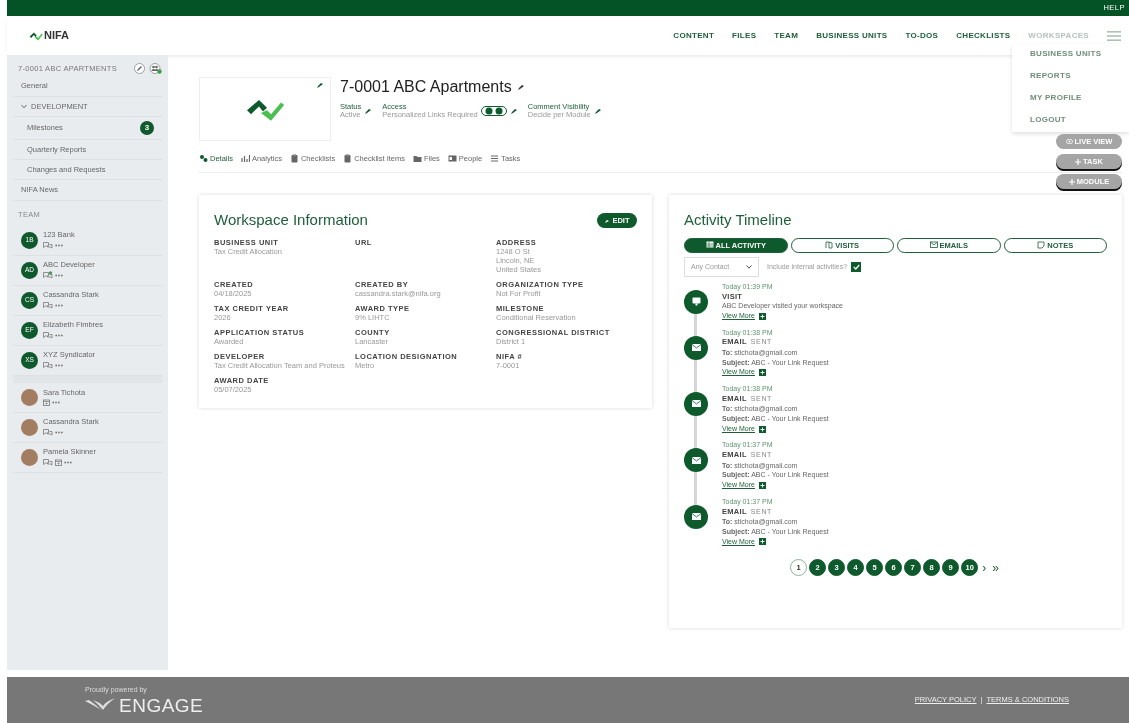 Image resolution: width=1129 pixels, height=723 pixels. I want to click on list-icon, so click(495, 159).